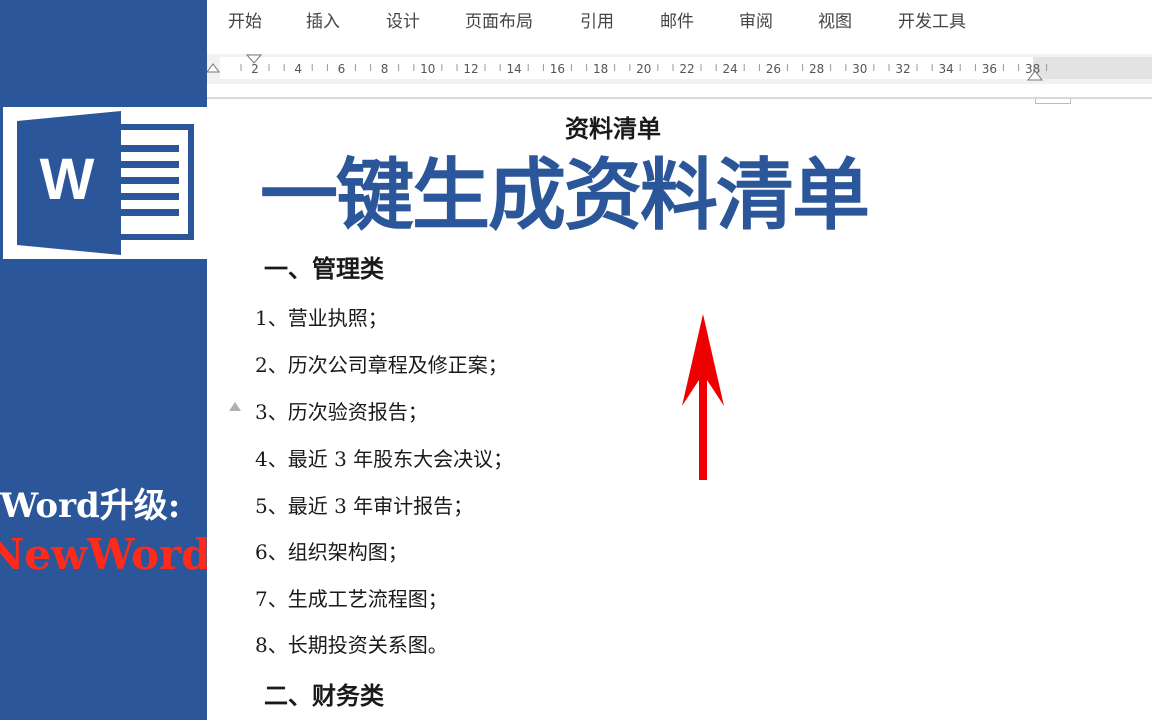 The height and width of the screenshot is (720, 1152). Describe the element at coordinates (932, 19) in the screenshot. I see `tab-developer: 开发工具` at that location.